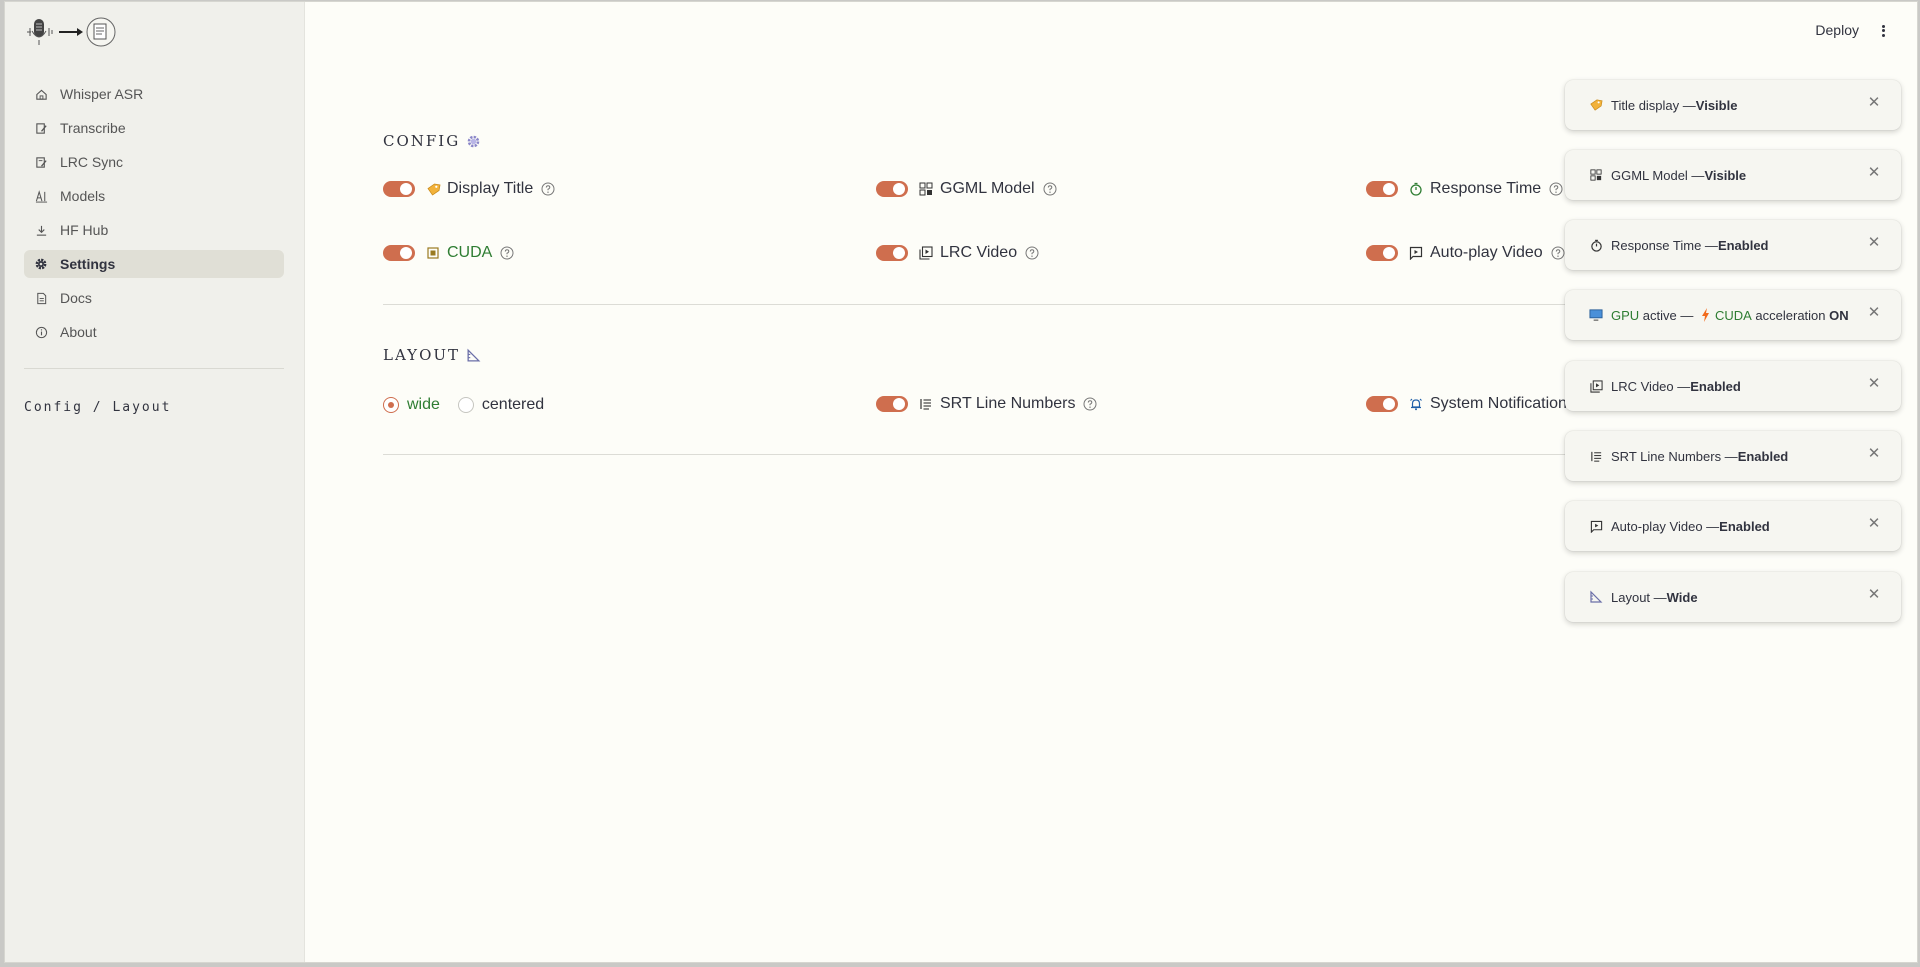  Describe the element at coordinates (154, 230) in the screenshot. I see `sidebar-item-hf-hub: HF Hub` at that location.